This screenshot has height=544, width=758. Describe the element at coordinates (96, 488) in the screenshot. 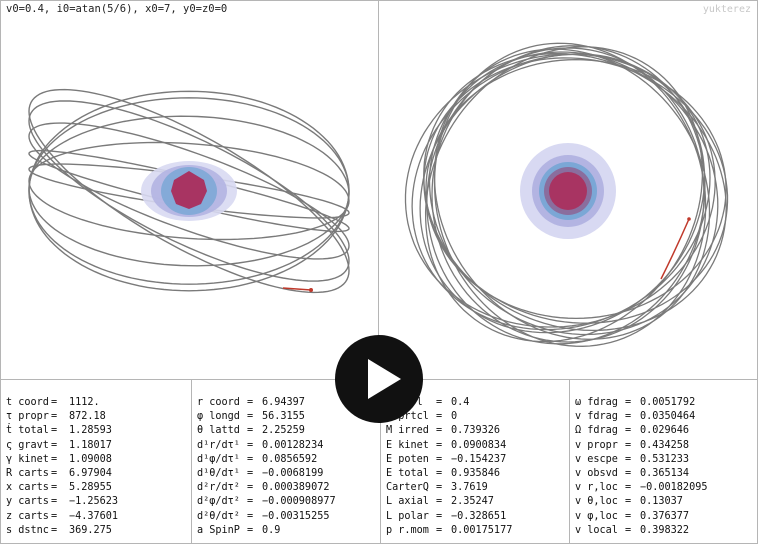

I see `readout-row: x carts = 5.28955` at that location.